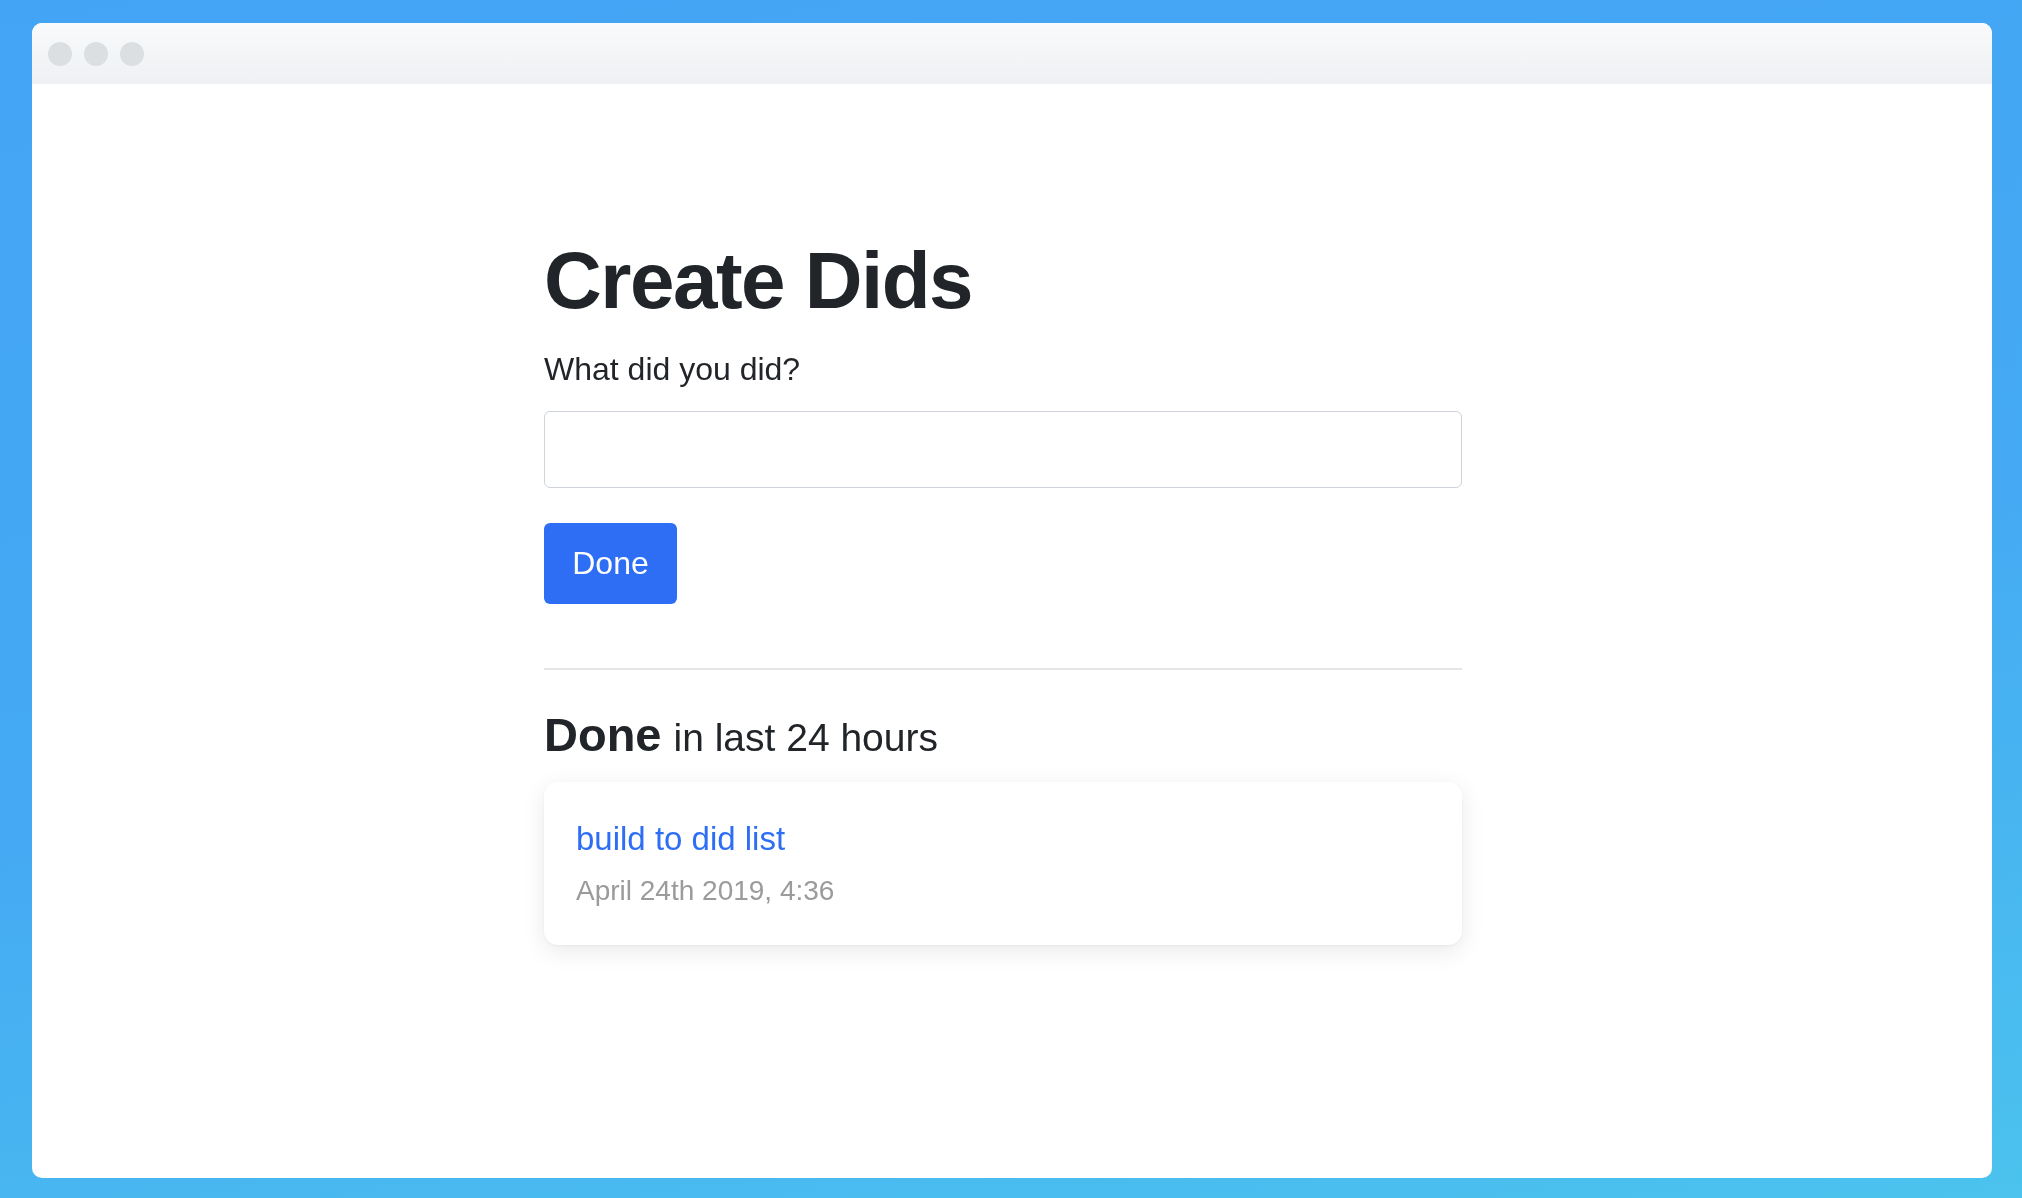 This screenshot has height=1198, width=2022. Describe the element at coordinates (805, 738) in the screenshot. I see `heading-caption: in last 24 hours` at that location.